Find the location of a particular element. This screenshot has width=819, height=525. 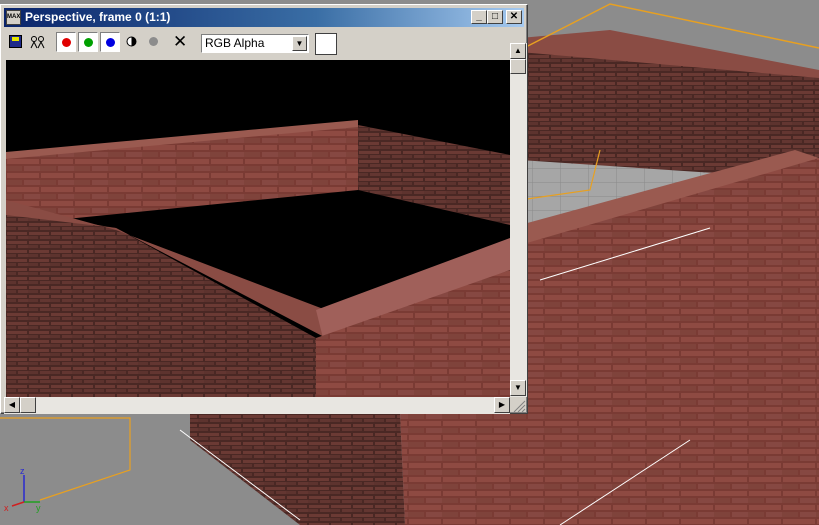

green-channel-icon is located at coordinates (88, 42).